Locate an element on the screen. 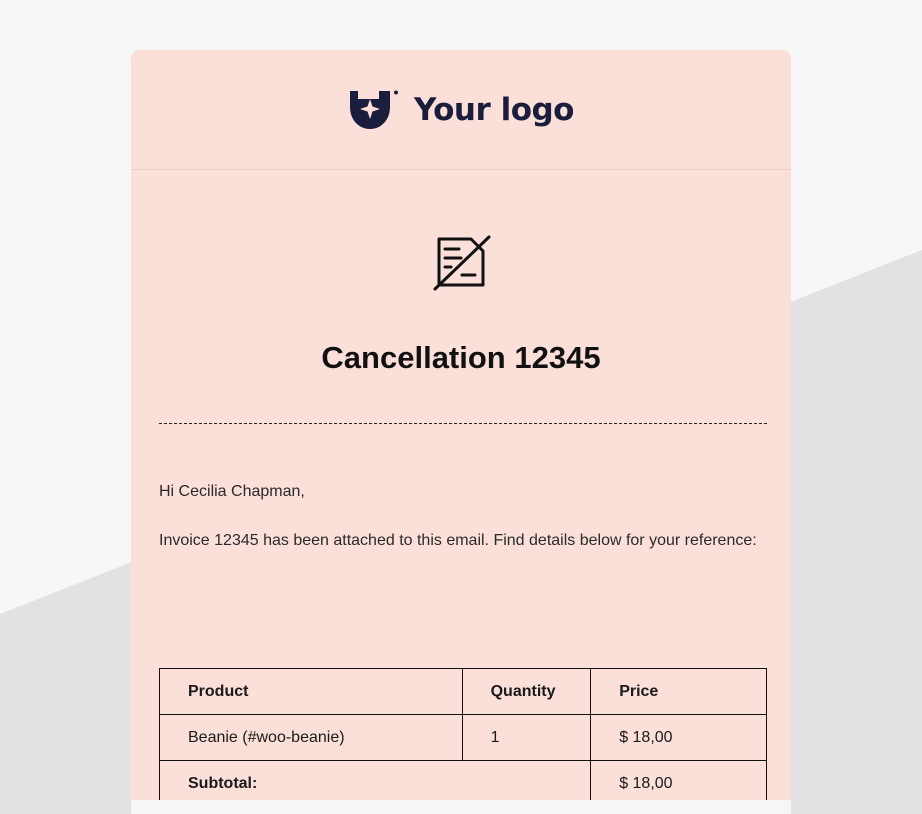 The image size is (922, 814). email-header: Your logo is located at coordinates (461, 110).